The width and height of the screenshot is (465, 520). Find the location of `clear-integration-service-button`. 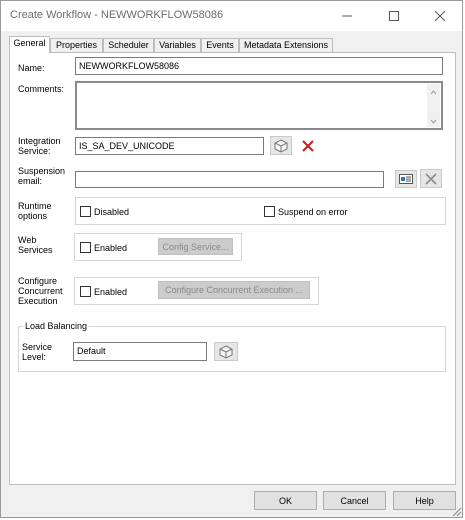

clear-integration-service-button is located at coordinates (308, 145).